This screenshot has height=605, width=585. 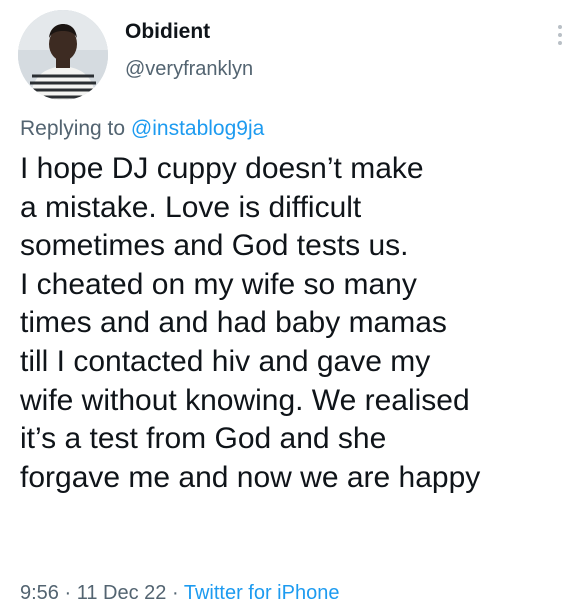 I want to click on tweet-source-link: Twitter for iPhone, so click(x=262, y=593).